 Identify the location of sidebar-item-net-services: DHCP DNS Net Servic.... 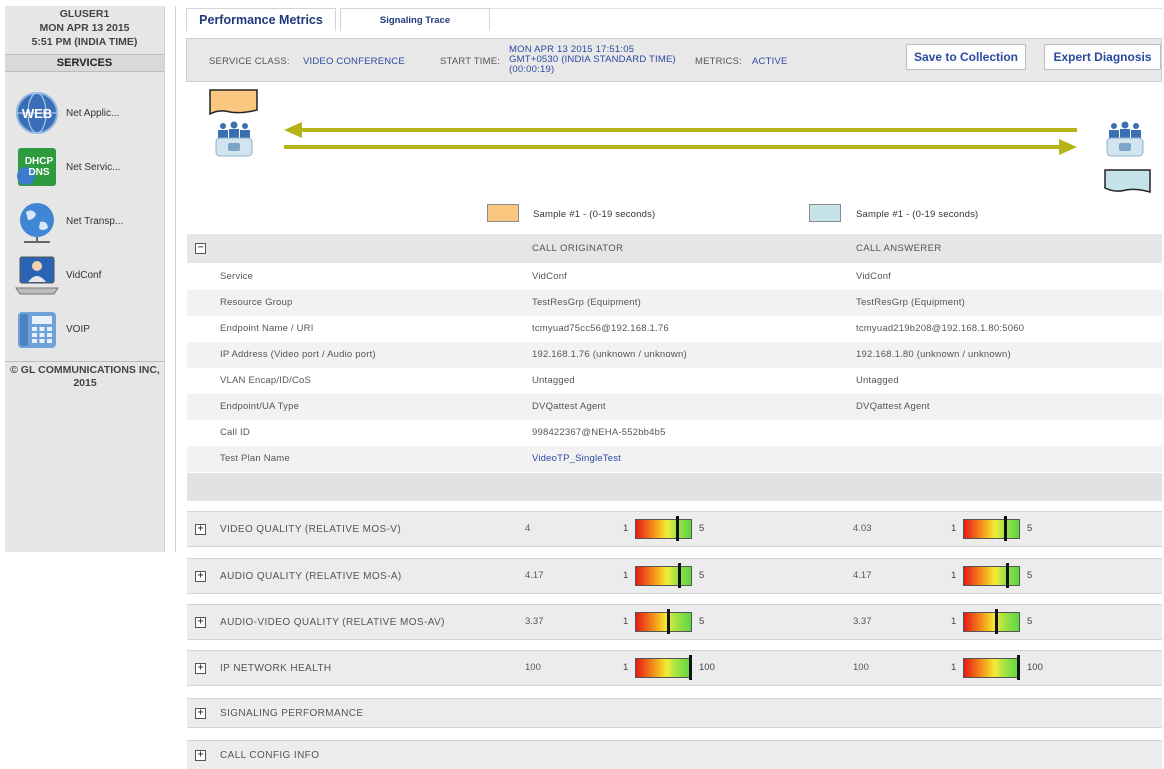
(89, 167).